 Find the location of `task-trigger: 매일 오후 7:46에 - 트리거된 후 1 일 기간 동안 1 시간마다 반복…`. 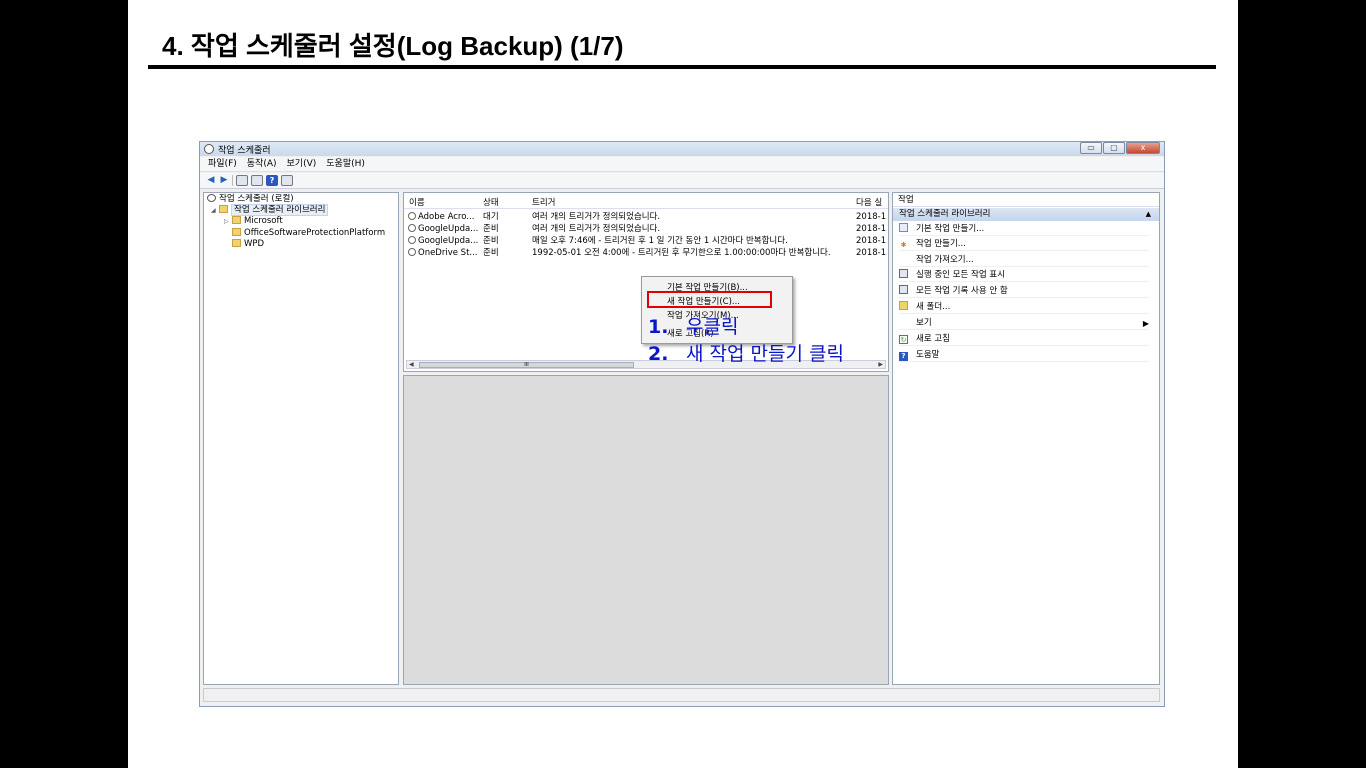

task-trigger: 매일 오후 7:46에 - 트리거된 후 1 일 기간 동안 1 시간마다 반복… is located at coordinates (660, 241).